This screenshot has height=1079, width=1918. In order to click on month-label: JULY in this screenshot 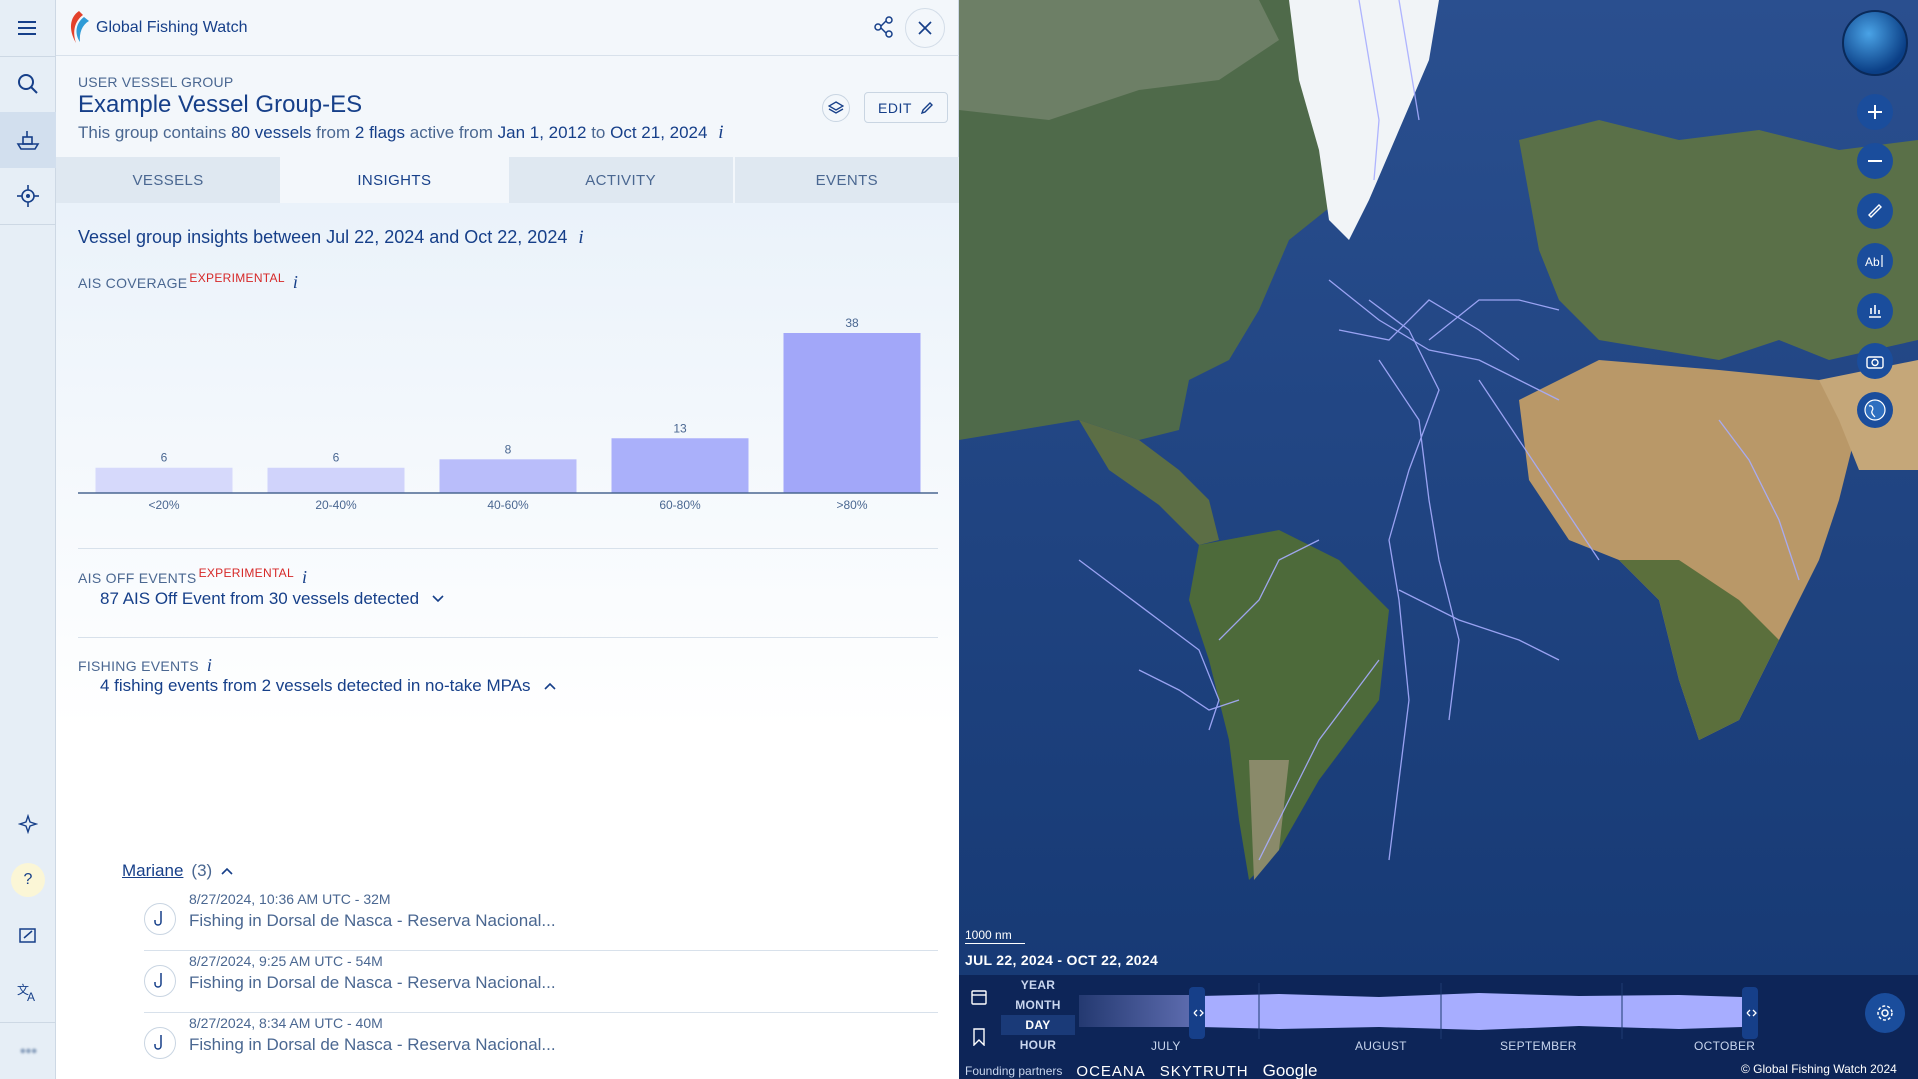, I will do `click(1166, 1046)`.